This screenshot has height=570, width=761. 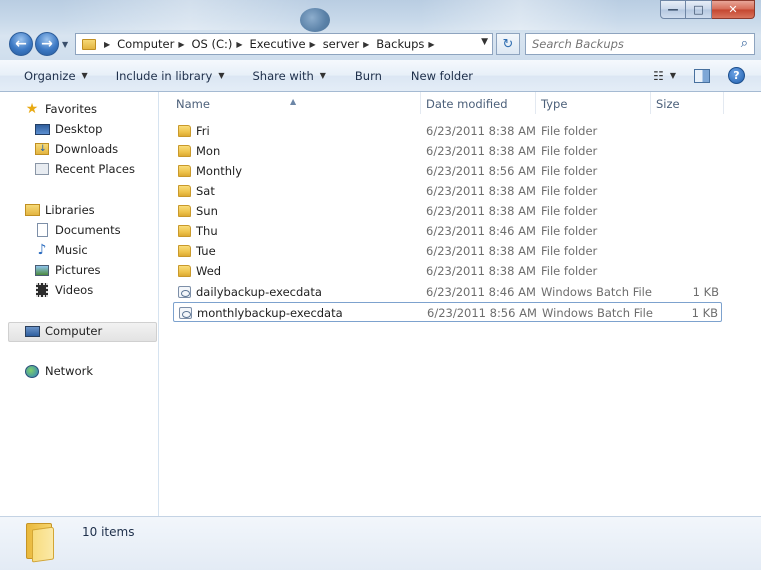 I want to click on sidebar-item-libraries: Libraries, so click(x=59, y=210).